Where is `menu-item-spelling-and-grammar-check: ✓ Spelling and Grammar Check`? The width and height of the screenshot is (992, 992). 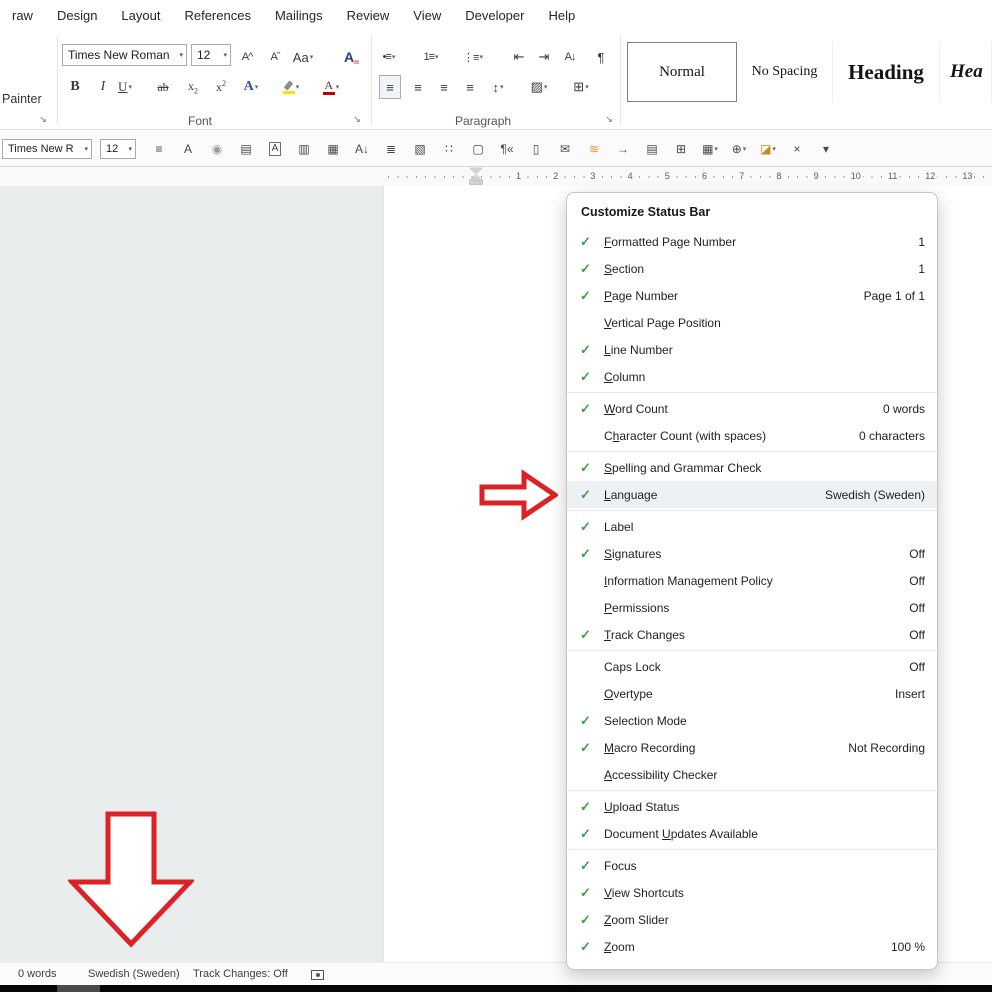 menu-item-spelling-and-grammar-check: ✓ Spelling and Grammar Check is located at coordinates (752, 467).